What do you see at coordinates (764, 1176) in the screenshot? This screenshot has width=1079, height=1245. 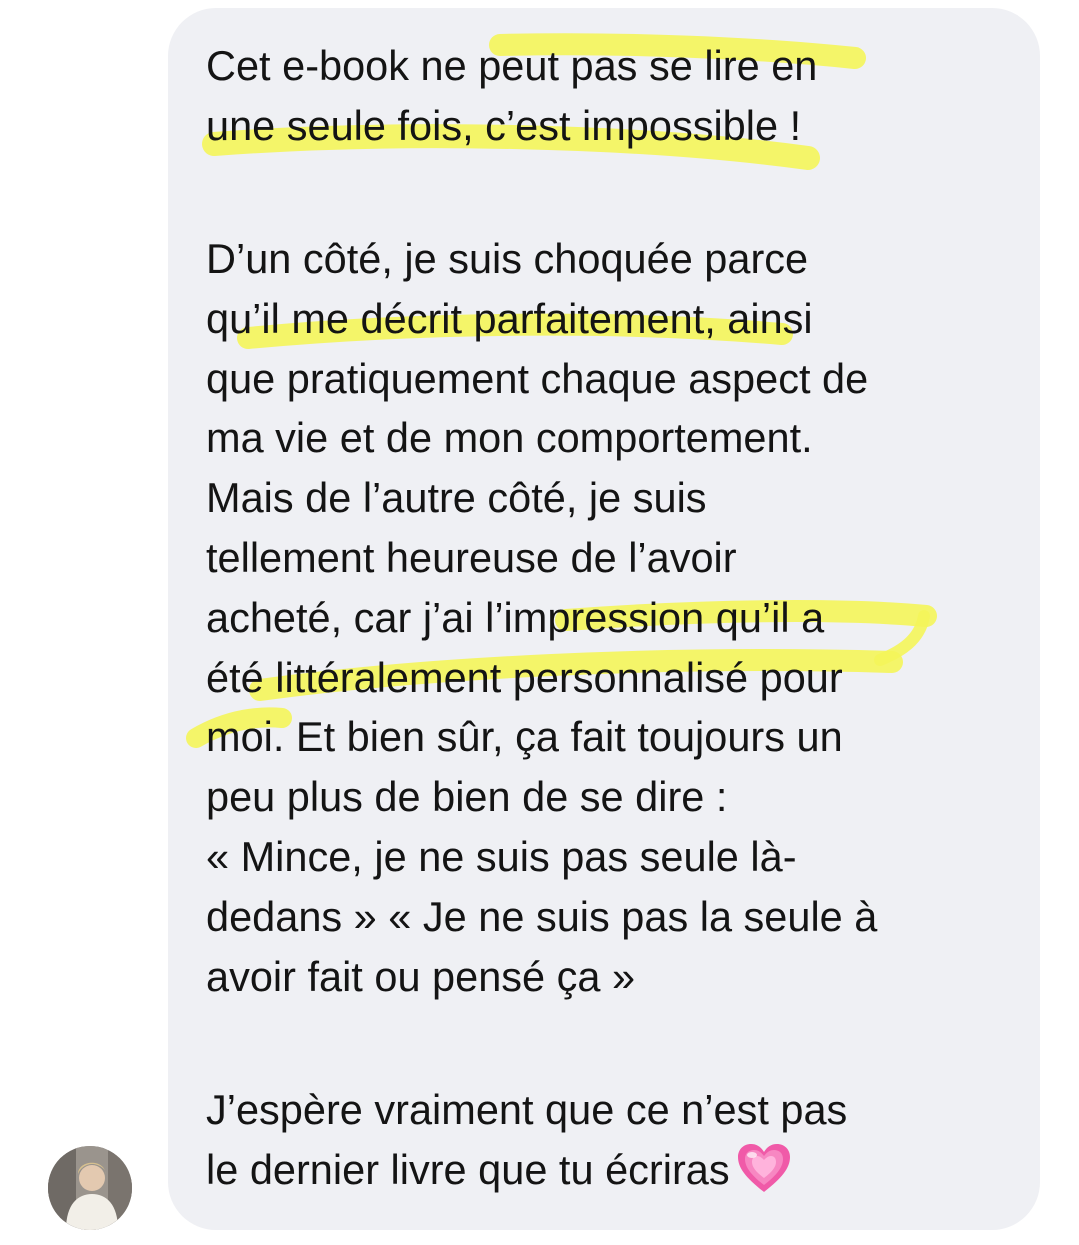 I see `growing-heart-icon` at bounding box center [764, 1176].